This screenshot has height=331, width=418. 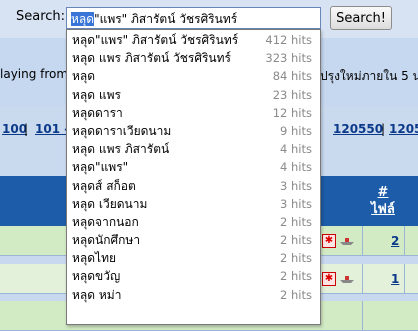 I want to click on pager-link: 1205, so click(x=403, y=129).